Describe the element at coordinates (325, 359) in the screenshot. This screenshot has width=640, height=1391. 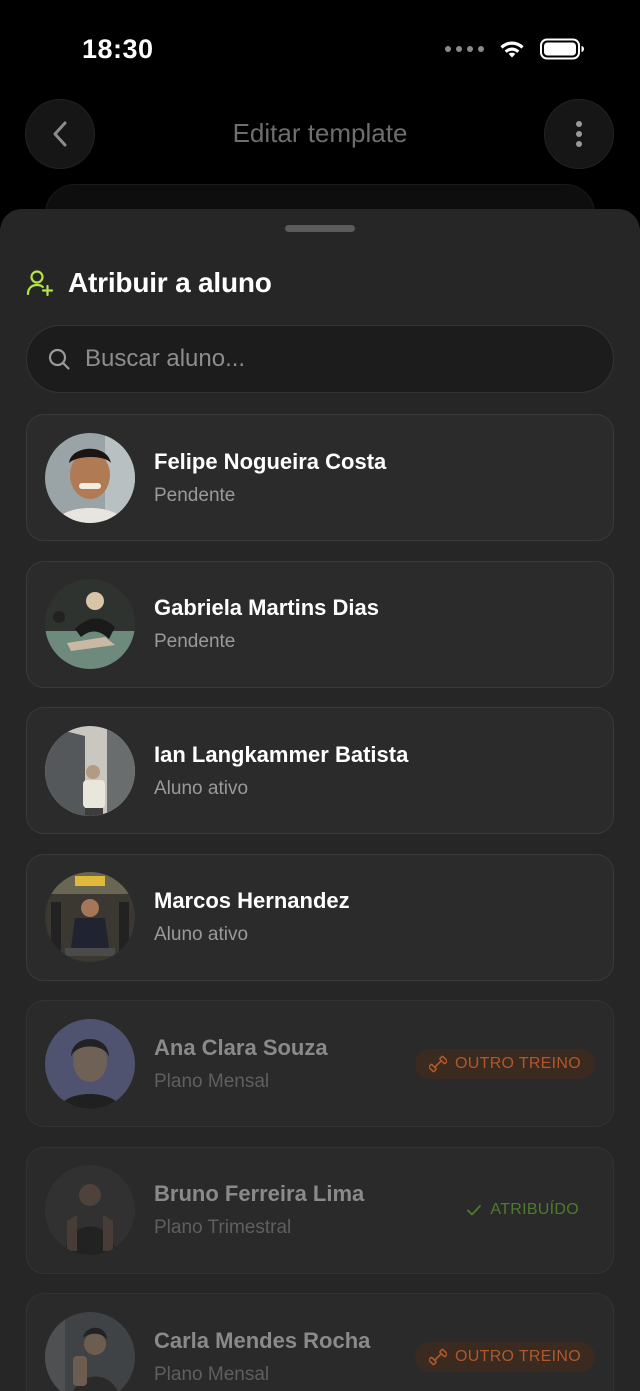
I see `search-input` at that location.